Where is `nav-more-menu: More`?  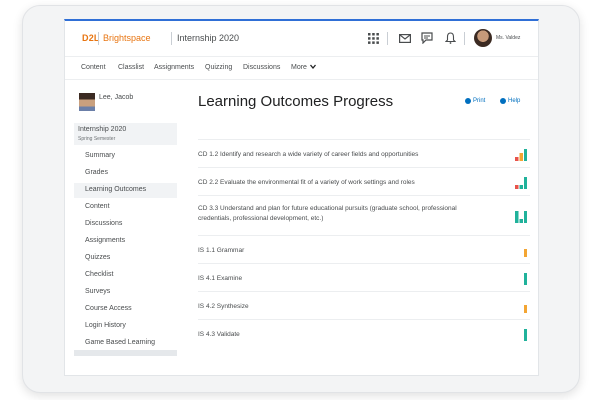
nav-more-menu: More is located at coordinates (303, 67).